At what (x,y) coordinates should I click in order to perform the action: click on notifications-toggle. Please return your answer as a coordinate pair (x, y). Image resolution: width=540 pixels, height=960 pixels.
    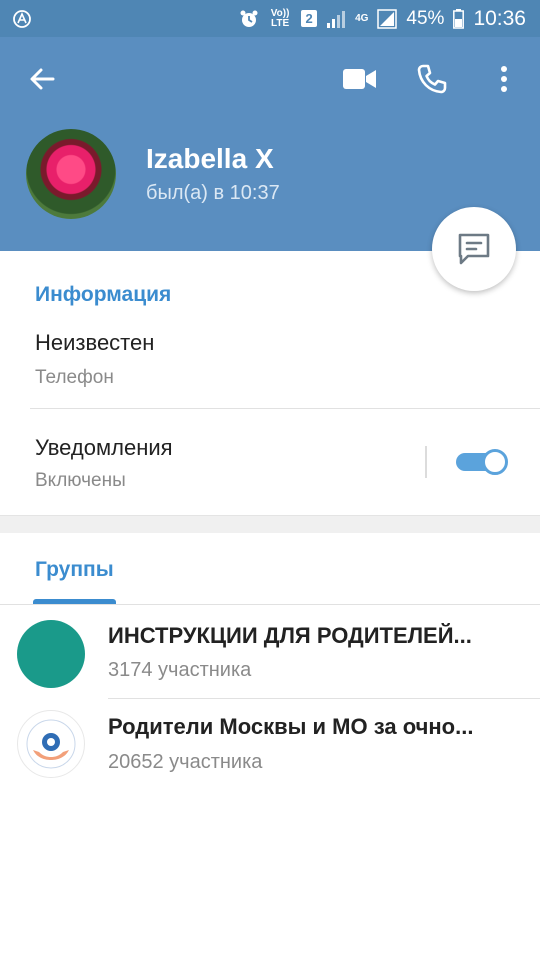
    Looking at the image, I should click on (482, 462).